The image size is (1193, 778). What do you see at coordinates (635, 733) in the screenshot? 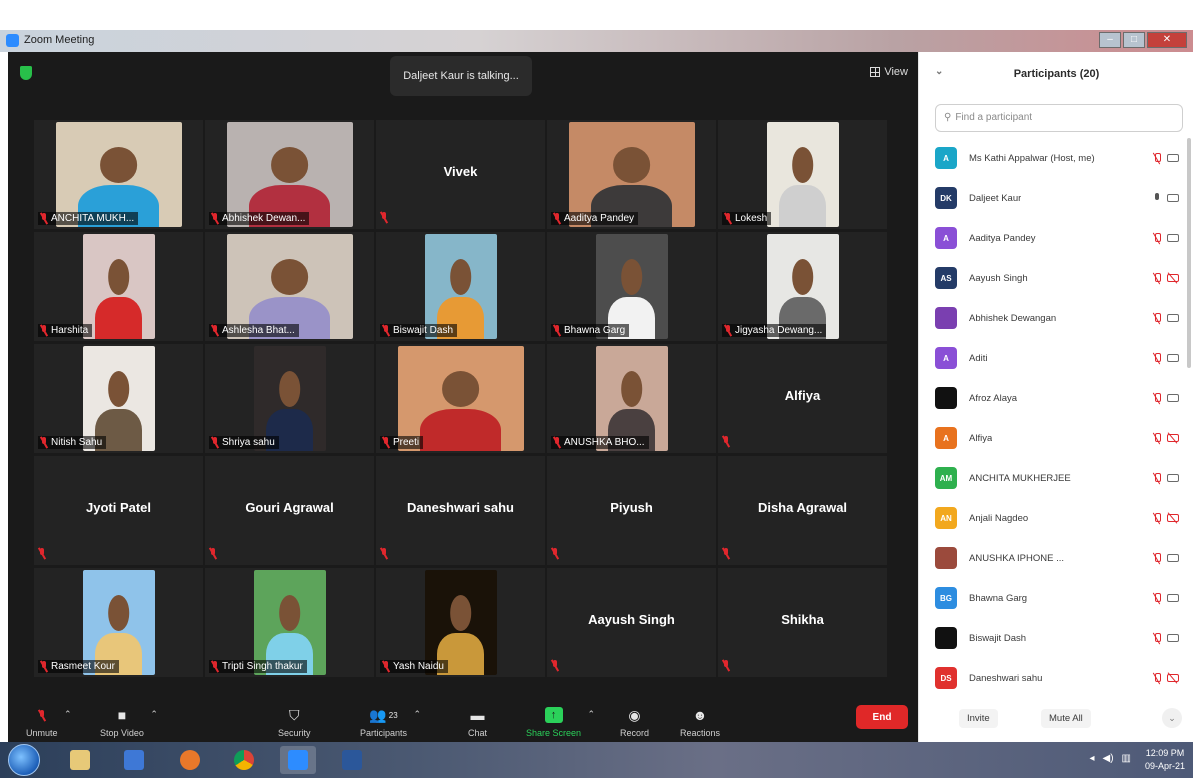
I see `record-label: Record` at bounding box center [635, 733].